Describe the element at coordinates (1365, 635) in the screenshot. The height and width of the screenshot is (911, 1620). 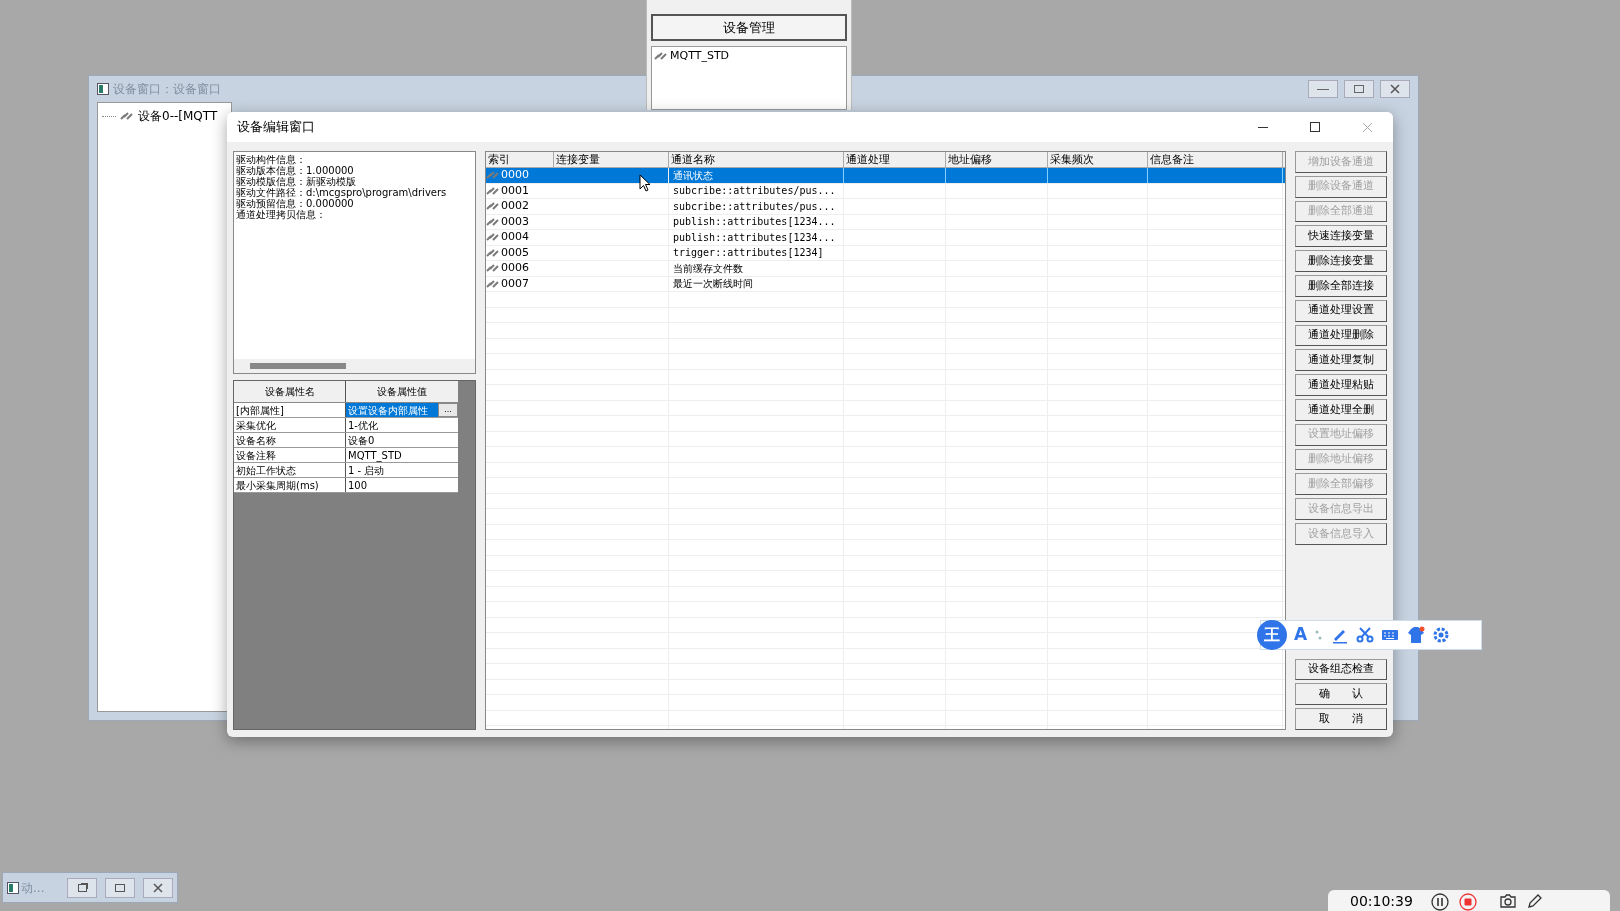
I see `scissors-icon` at that location.